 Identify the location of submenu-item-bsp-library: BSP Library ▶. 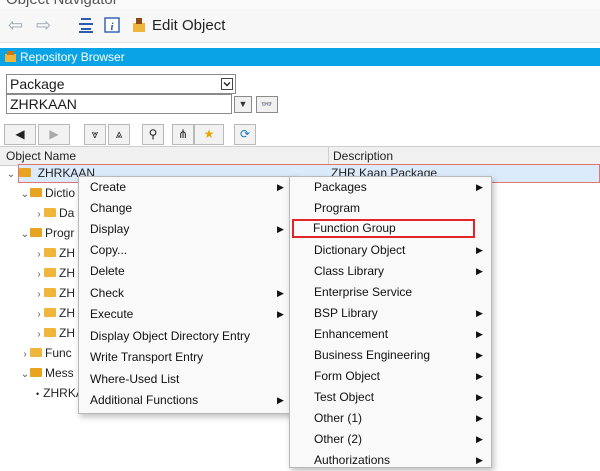
(390, 313).